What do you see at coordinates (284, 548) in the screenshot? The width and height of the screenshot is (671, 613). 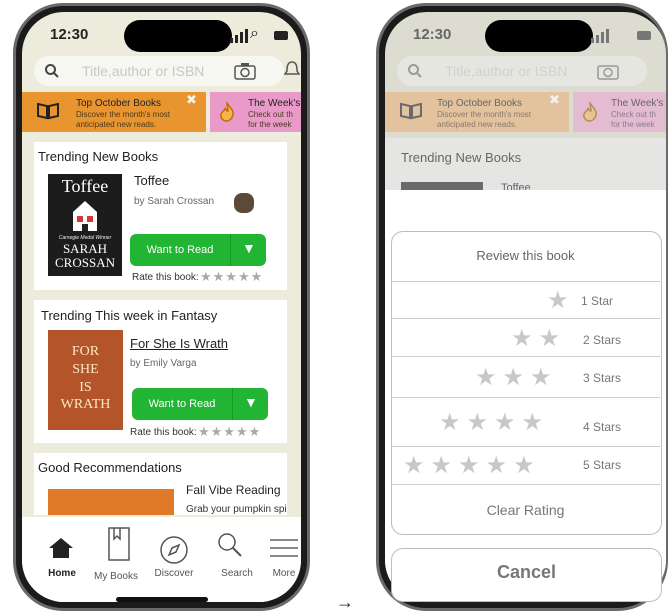 I see `menu-icon` at bounding box center [284, 548].